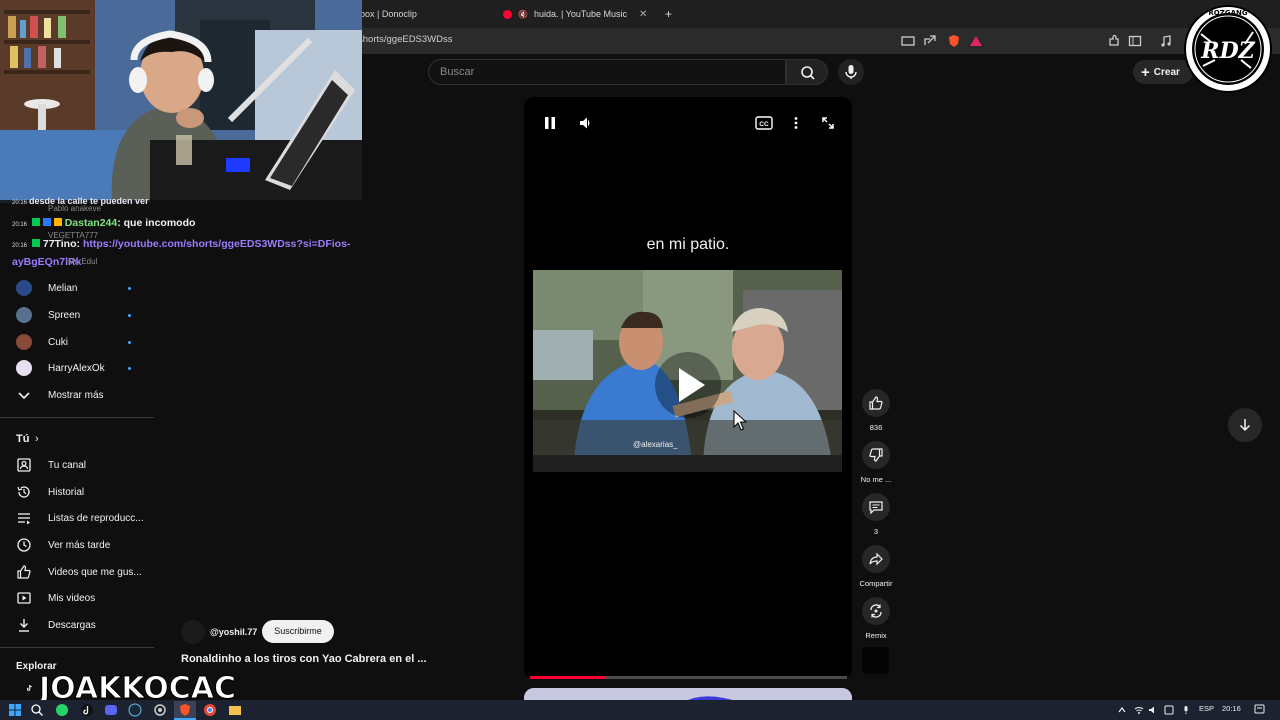  Describe the element at coordinates (796, 123) in the screenshot. I see `more-options-icon` at that location.